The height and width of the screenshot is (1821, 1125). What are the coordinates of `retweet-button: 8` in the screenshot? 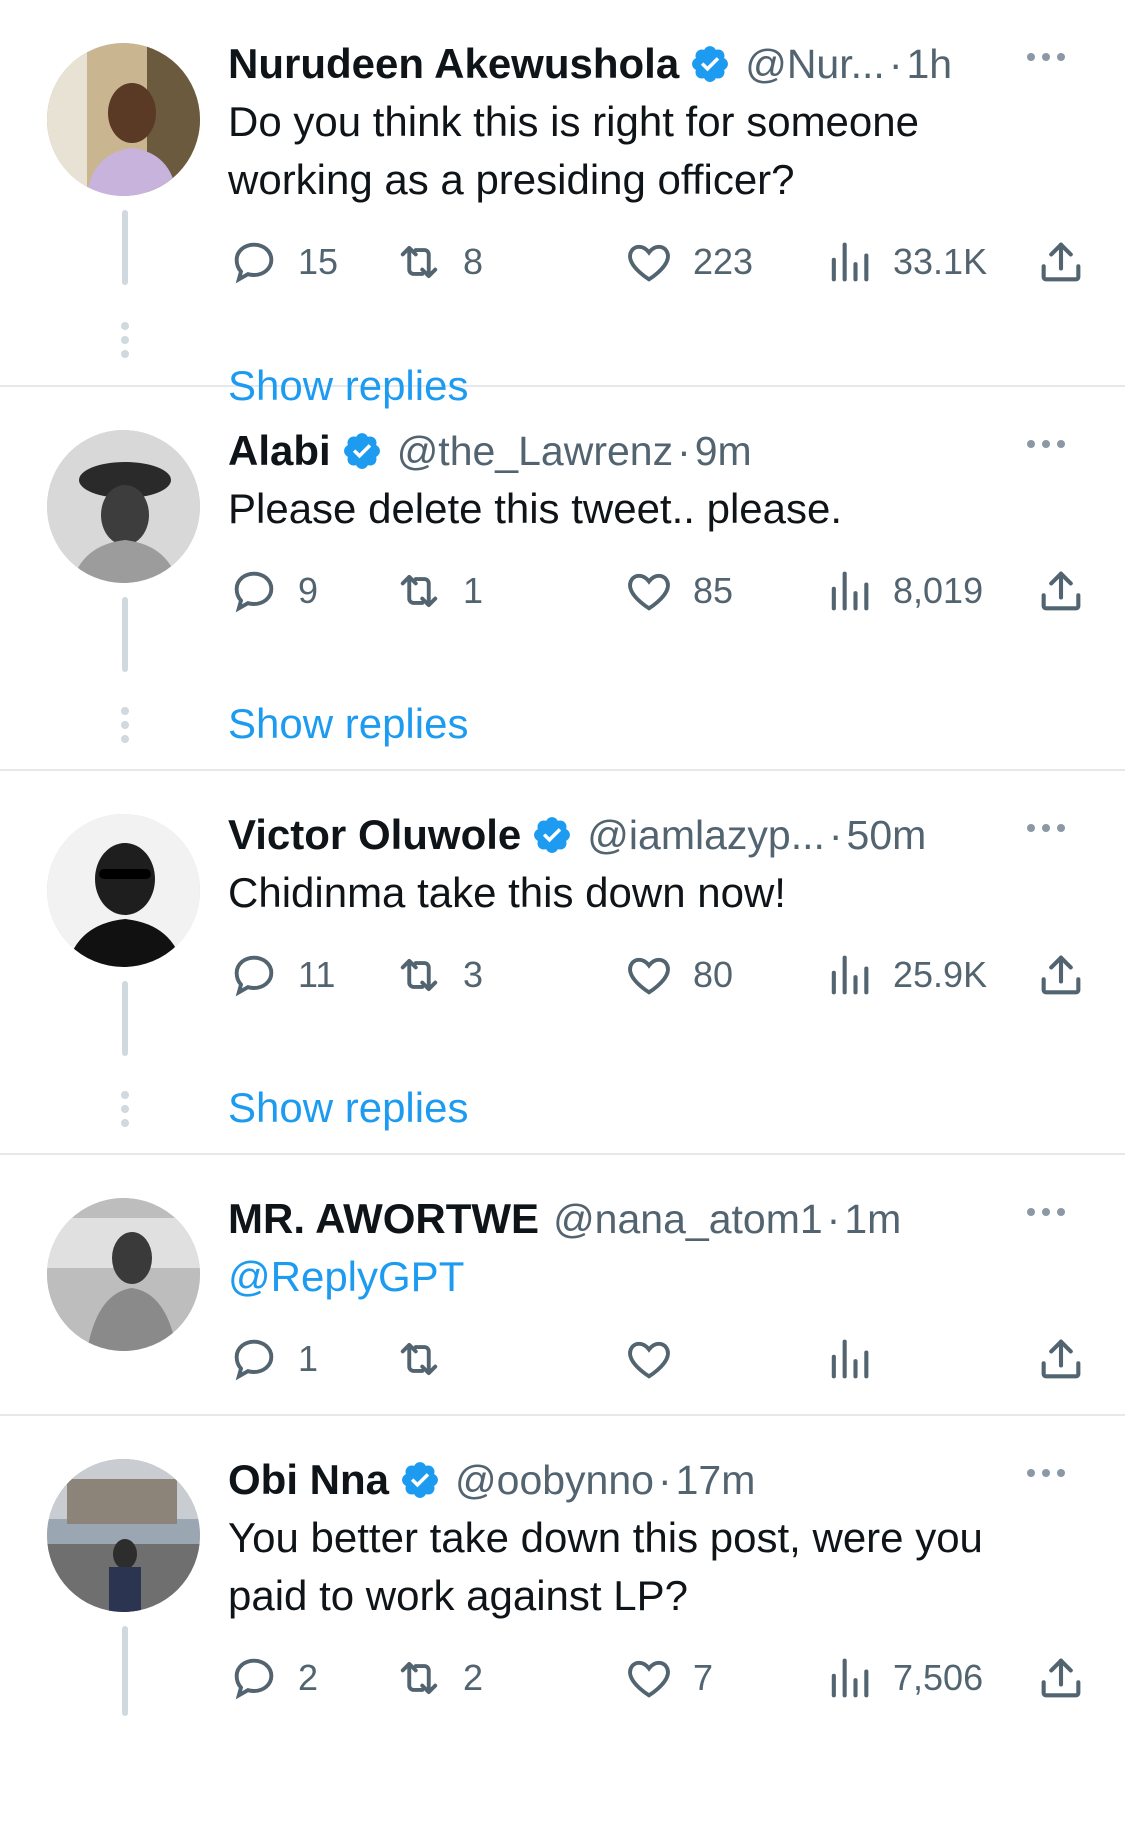 It's located at (438, 262).